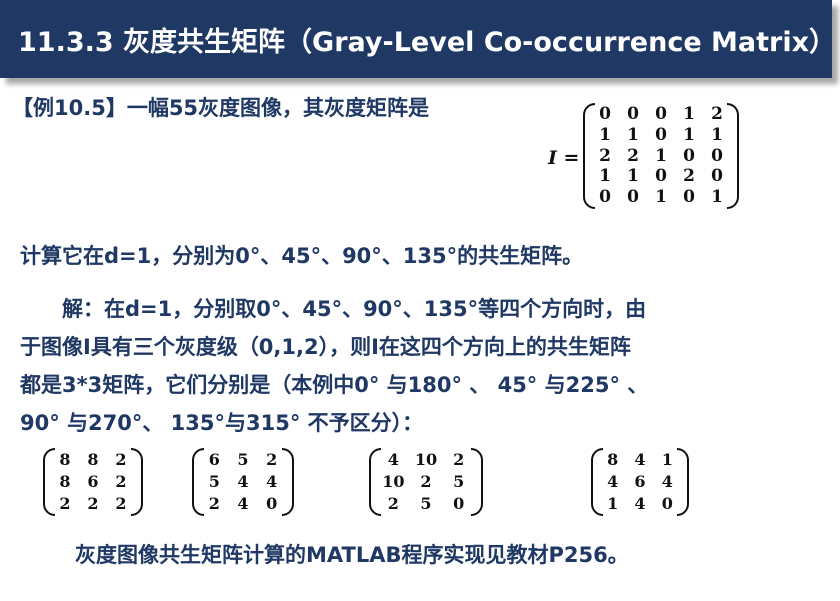 Image resolution: width=840 pixels, height=601 pixels. Describe the element at coordinates (325, 347) in the screenshot. I see `solution-line-2: 于图像I具有三个灰度级（0,1,2），则I在这四个方向上的共生矩阵` at that location.